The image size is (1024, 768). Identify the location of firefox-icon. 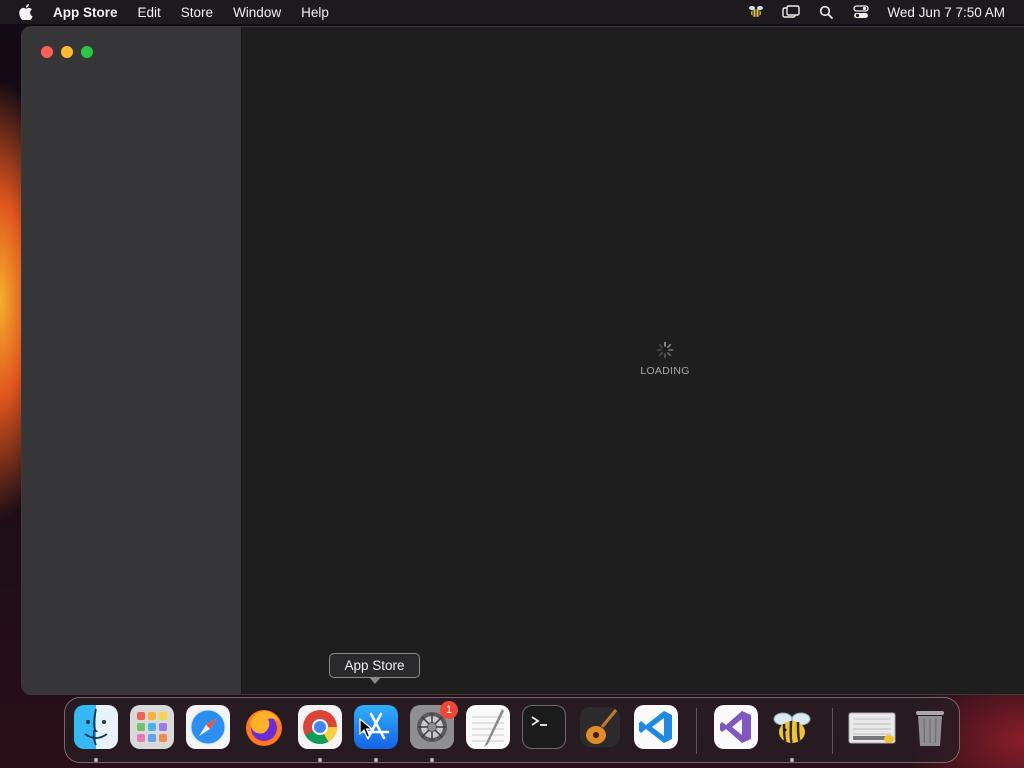
(264, 727).